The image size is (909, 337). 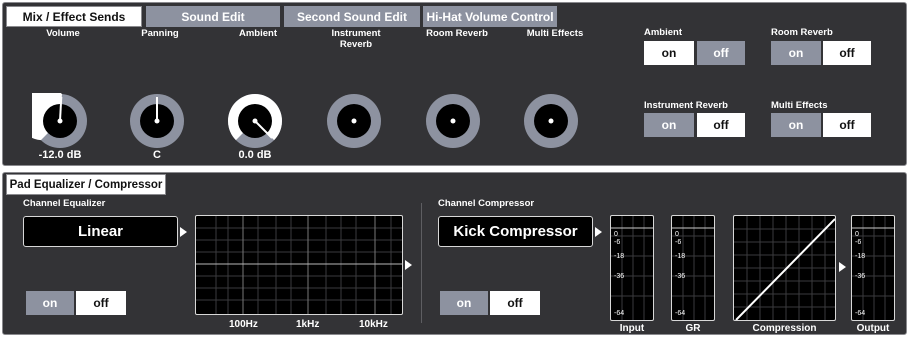 I want to click on gr-scale-0: 0, so click(x=677, y=234).